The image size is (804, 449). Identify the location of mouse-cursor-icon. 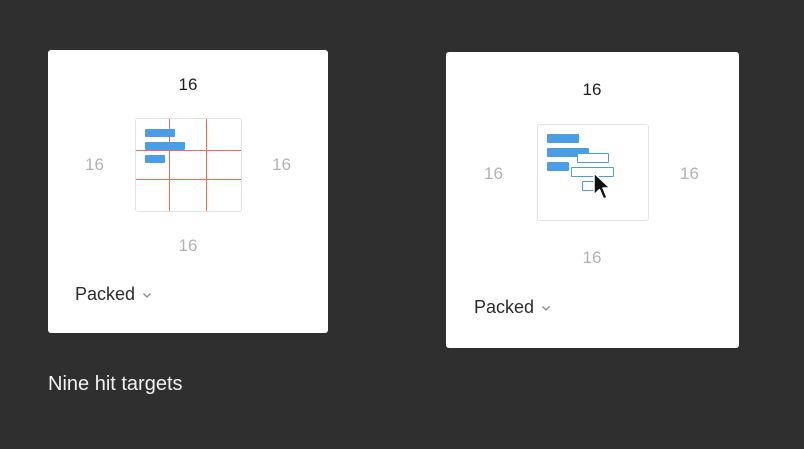
(602, 186).